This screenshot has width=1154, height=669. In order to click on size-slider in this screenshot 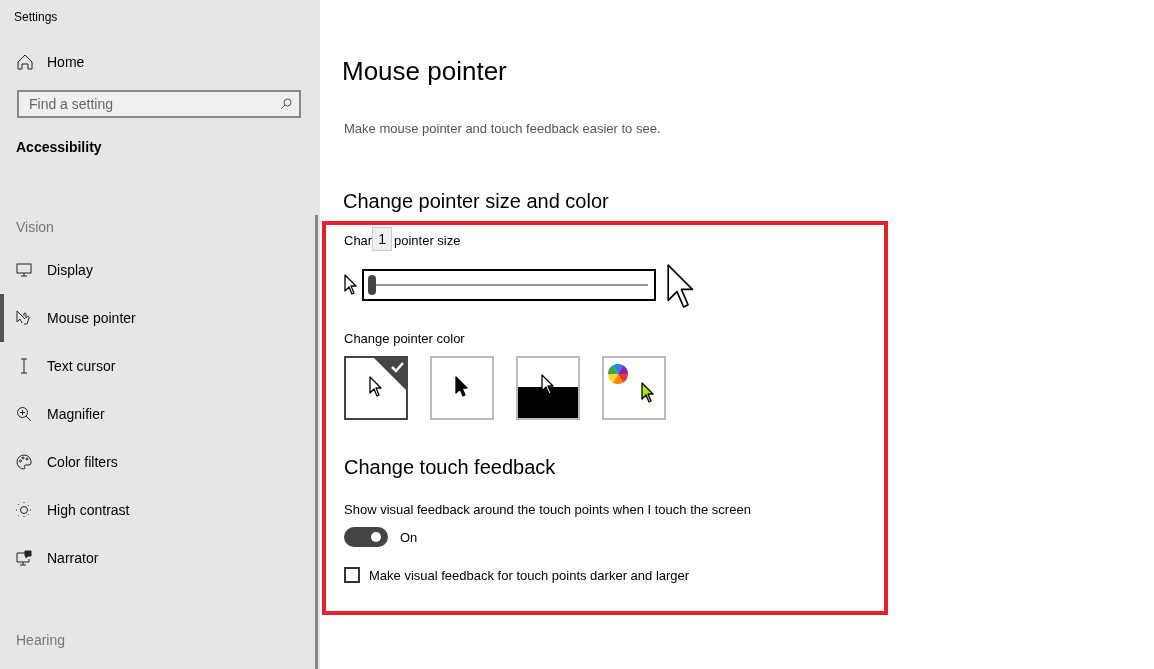, I will do `click(509, 285)`.